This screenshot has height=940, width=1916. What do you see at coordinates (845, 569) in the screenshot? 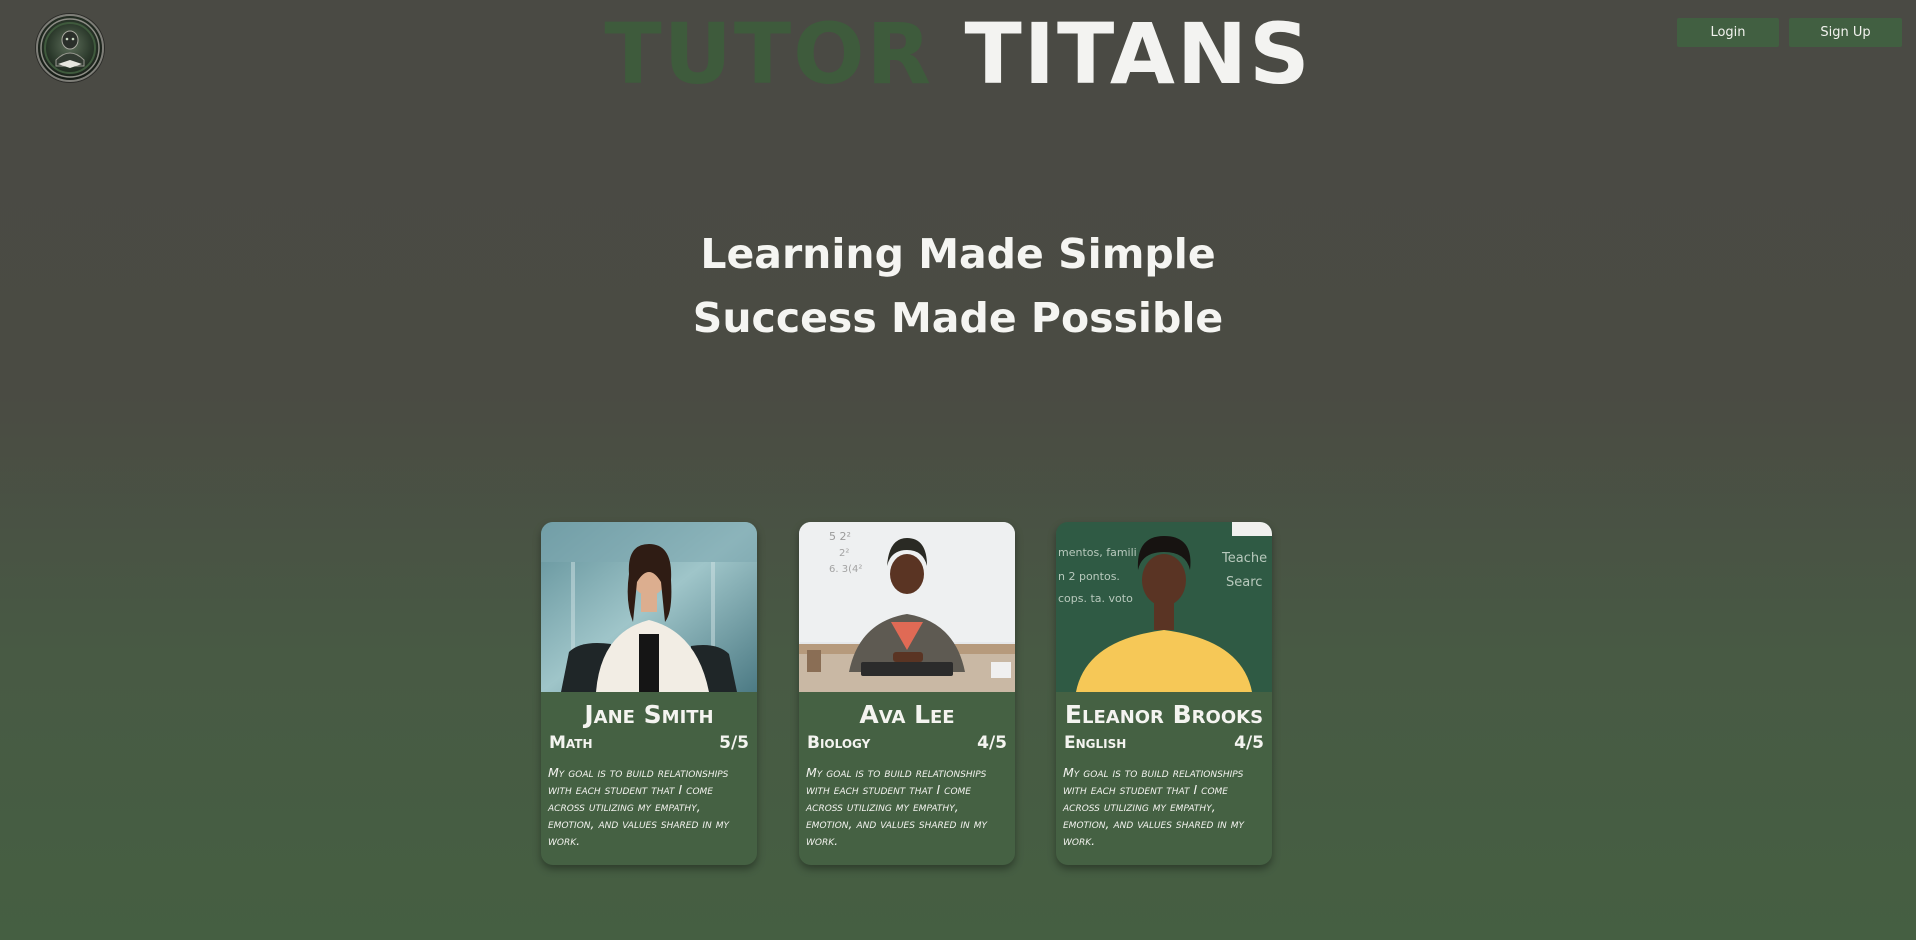
I see `svg-text: 6. 3(4²` at bounding box center [845, 569].